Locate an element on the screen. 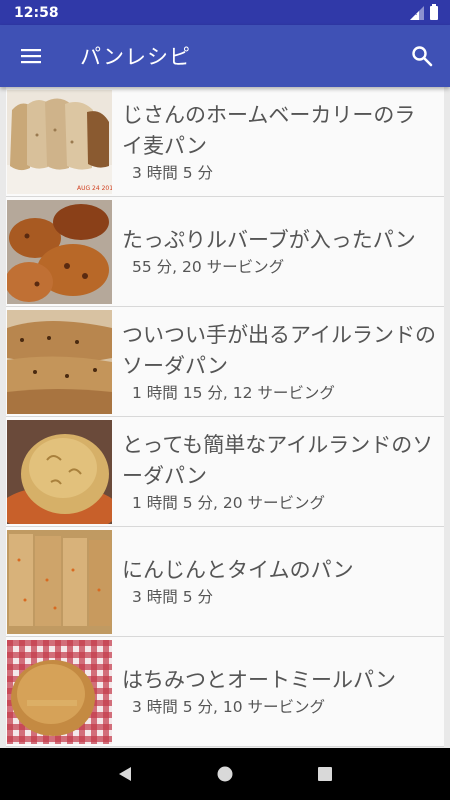  recipe-item-rhubarb-bread: たっぷりルバーブが入ったパン 55 分, 20 サービング is located at coordinates (225, 252).